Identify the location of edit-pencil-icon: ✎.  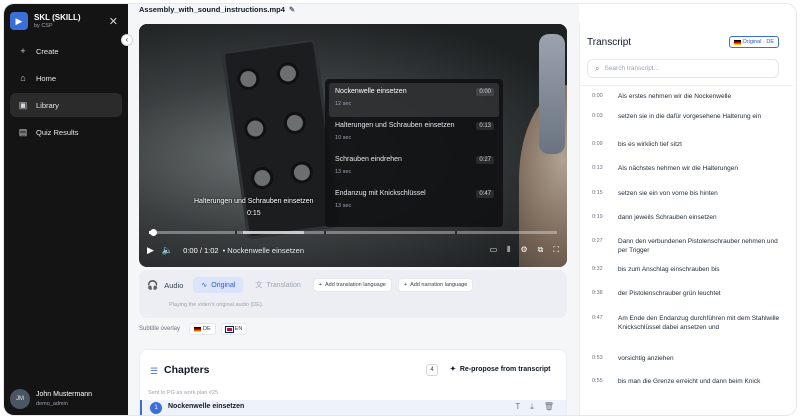
(292, 9).